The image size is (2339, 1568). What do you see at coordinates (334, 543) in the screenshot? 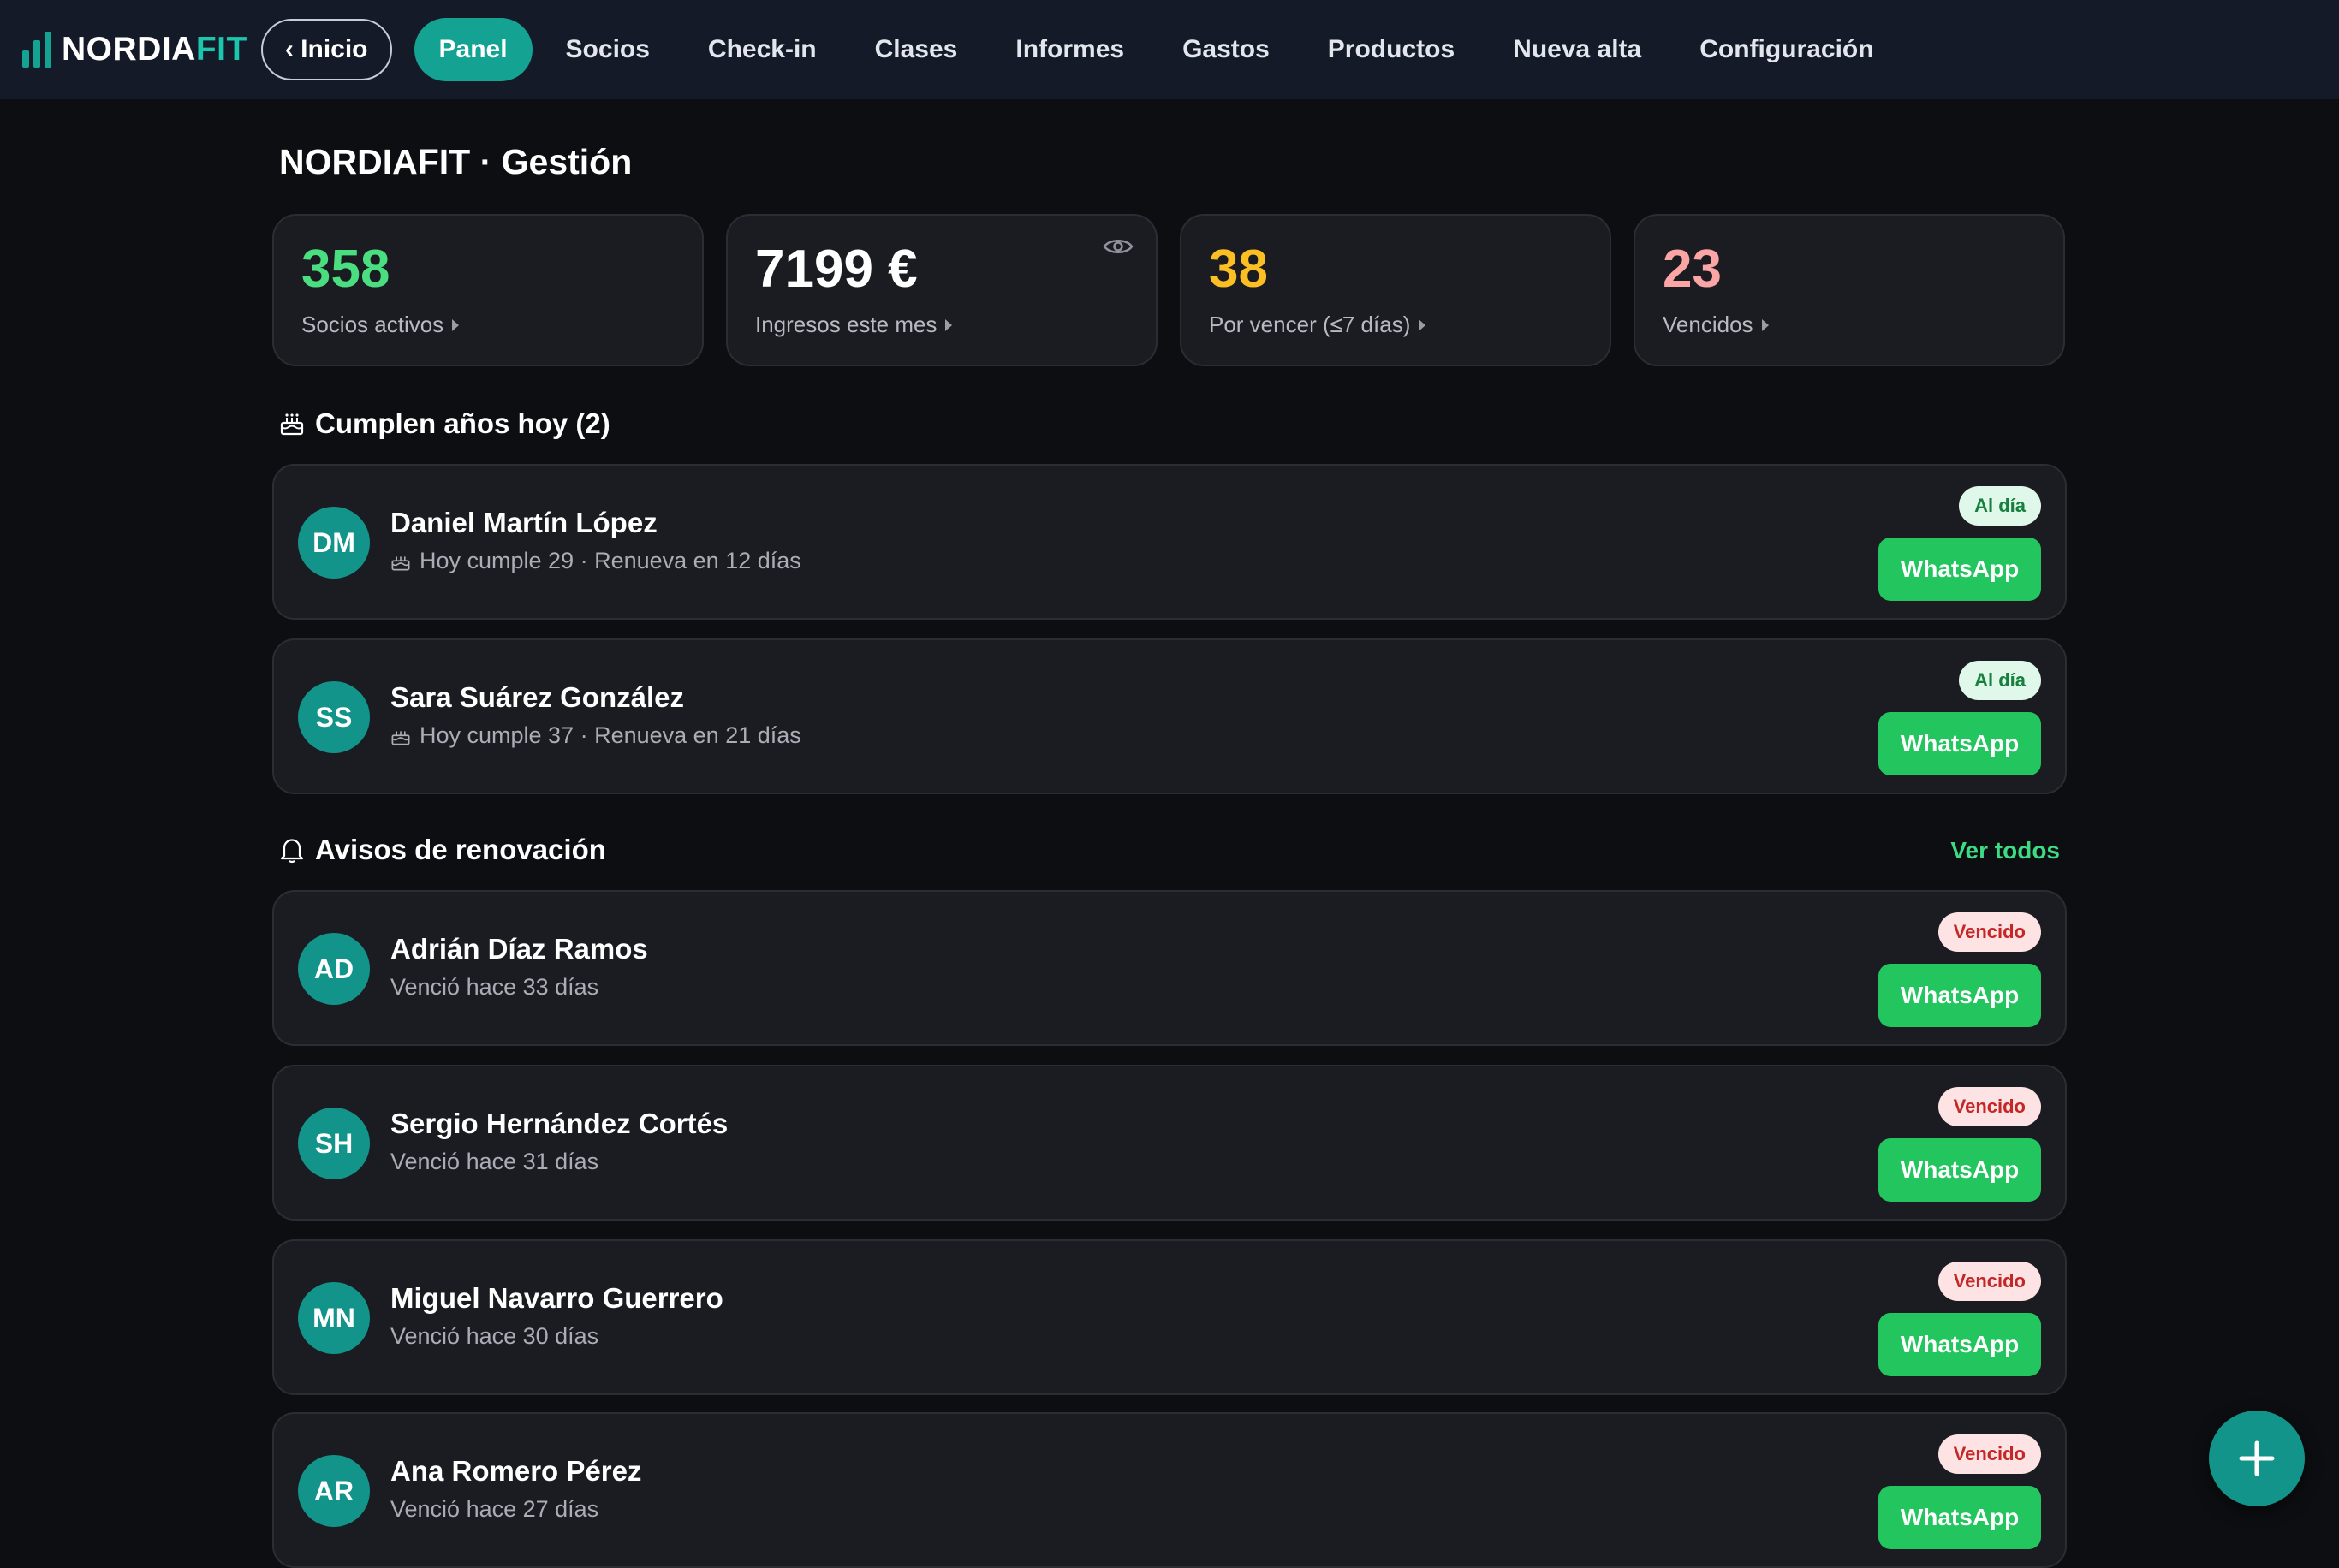
I see `avatar: DM` at bounding box center [334, 543].